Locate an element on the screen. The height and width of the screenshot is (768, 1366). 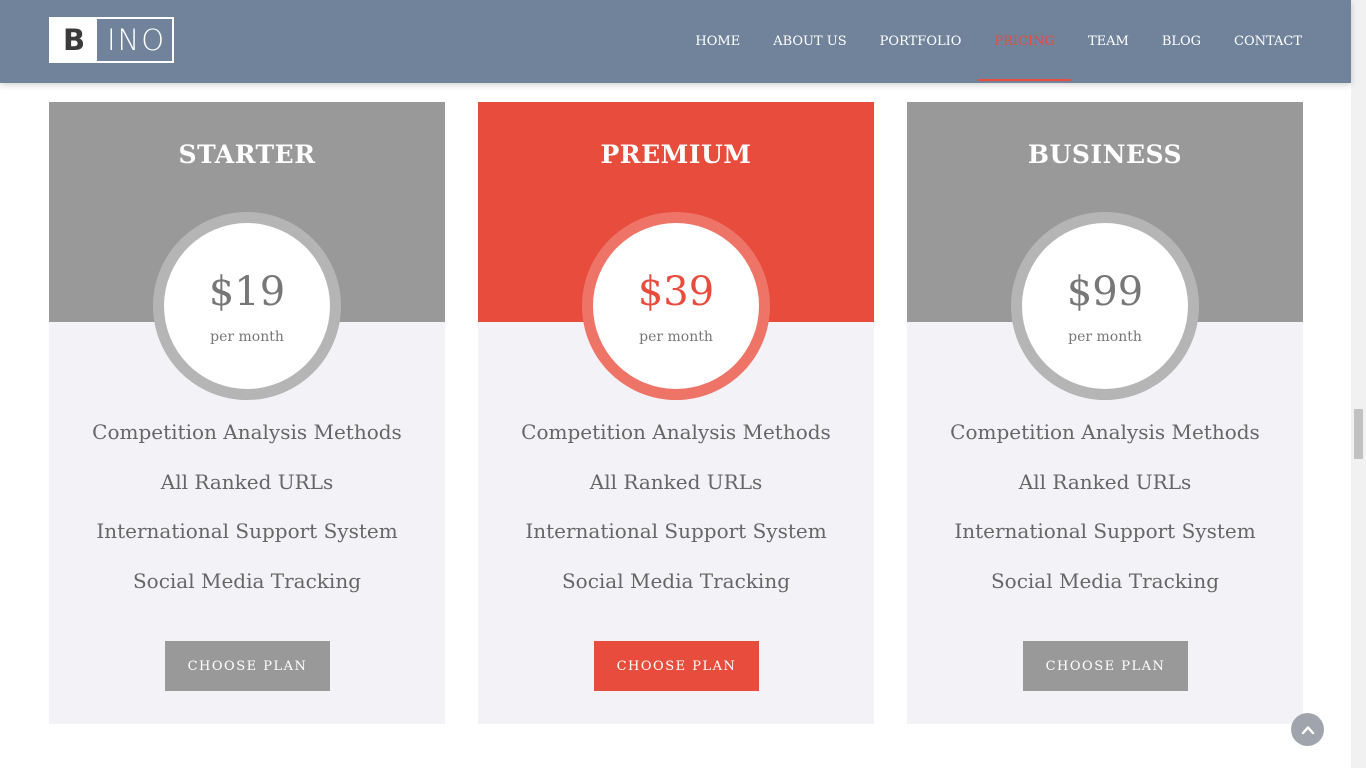
nav-item-pricing: PRICING is located at coordinates (1024, 41).